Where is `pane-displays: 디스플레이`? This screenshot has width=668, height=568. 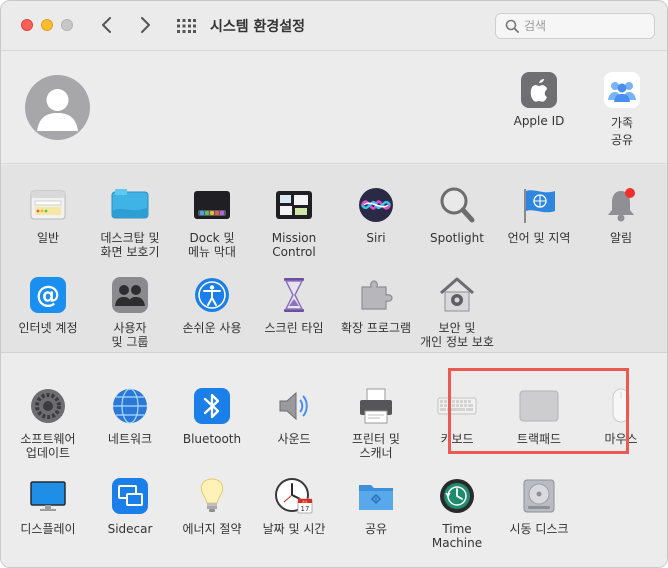 pane-displays: 디스플레이 is located at coordinates (48, 506).